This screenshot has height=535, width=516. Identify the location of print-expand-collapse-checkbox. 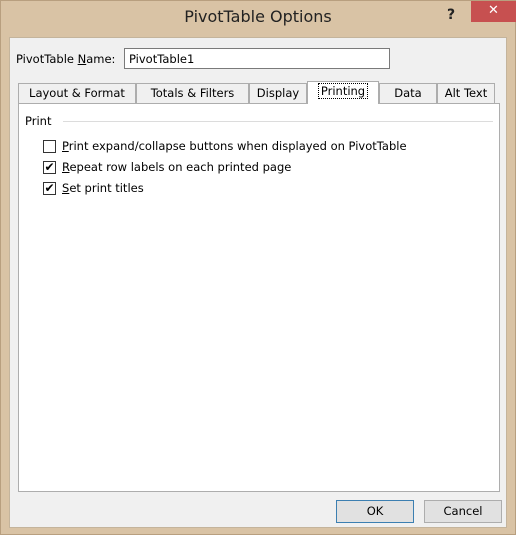
(49, 146).